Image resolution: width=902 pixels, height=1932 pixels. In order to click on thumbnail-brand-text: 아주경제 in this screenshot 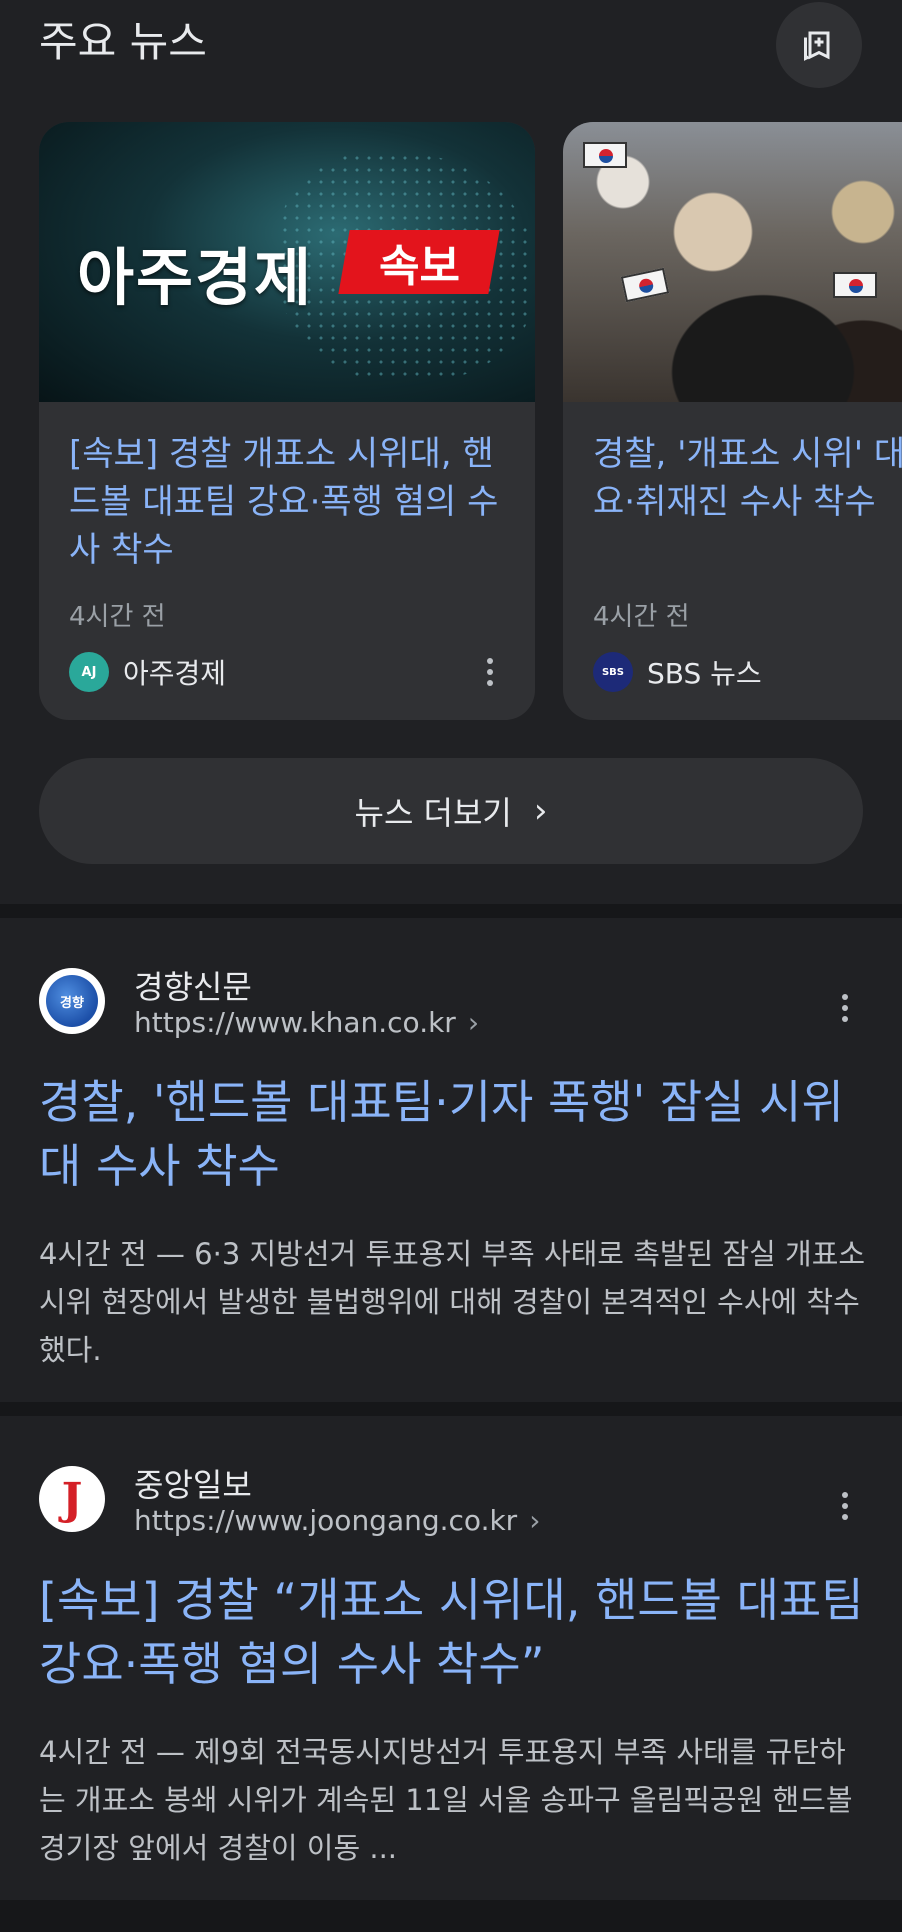, I will do `click(195, 277)`.